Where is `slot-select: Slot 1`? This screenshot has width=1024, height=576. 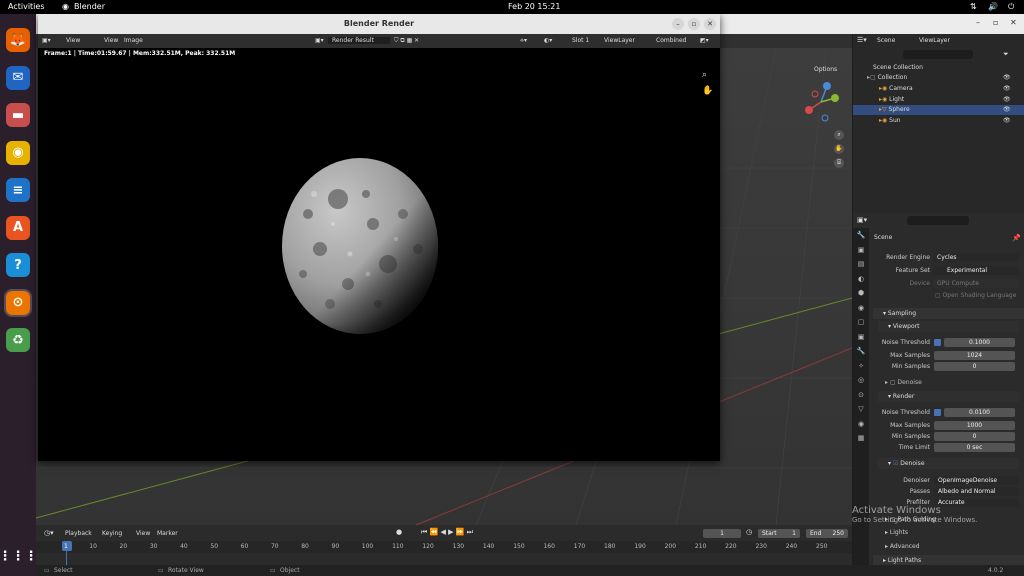 slot-select: Slot 1 is located at coordinates (580, 40).